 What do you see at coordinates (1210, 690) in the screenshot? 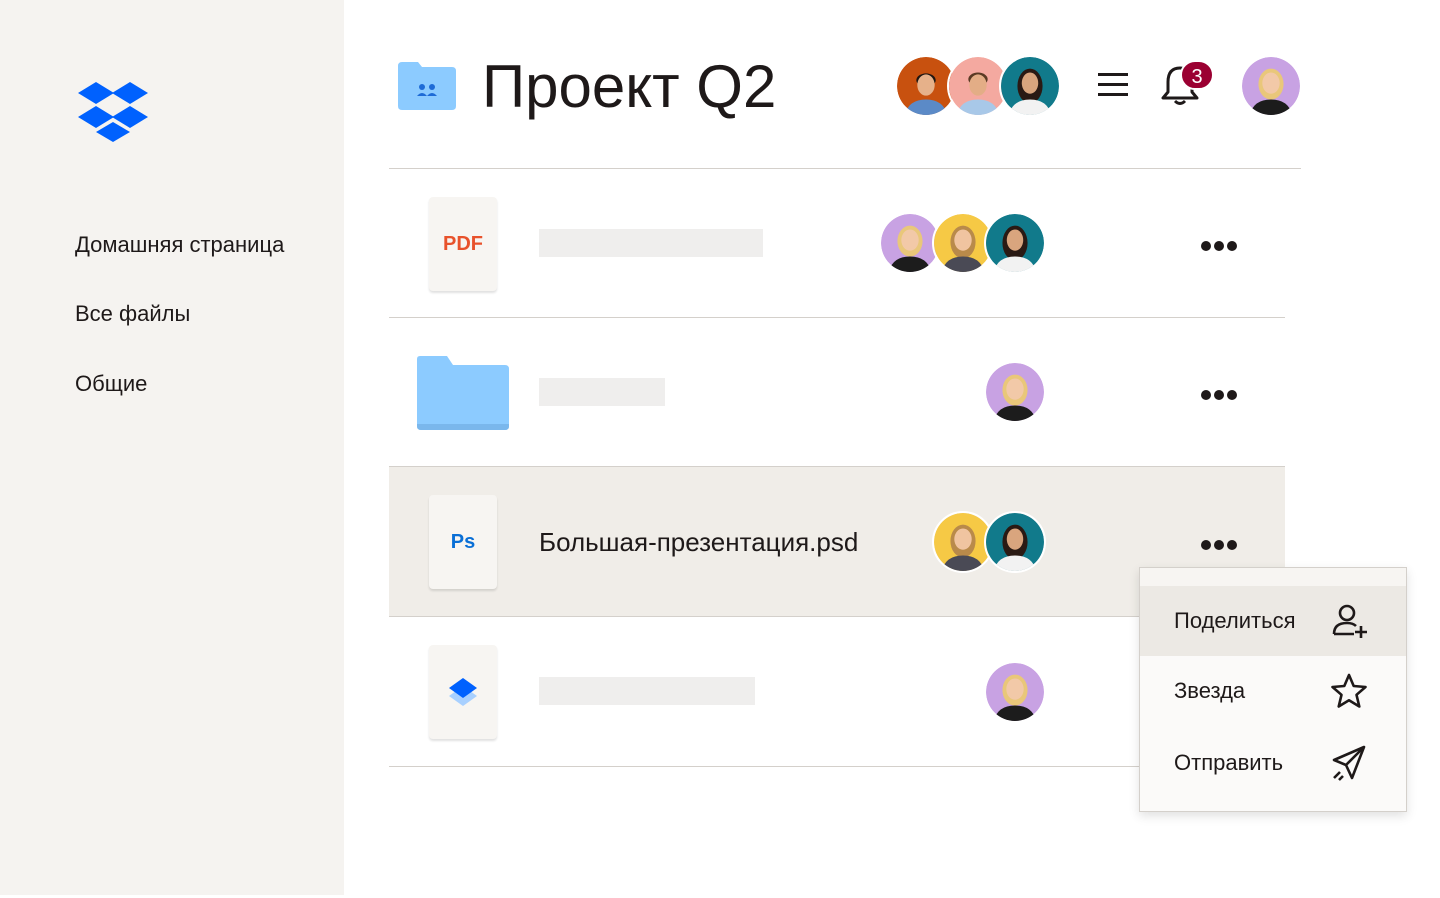
I see `menu-item-label: Звезда` at bounding box center [1210, 690].